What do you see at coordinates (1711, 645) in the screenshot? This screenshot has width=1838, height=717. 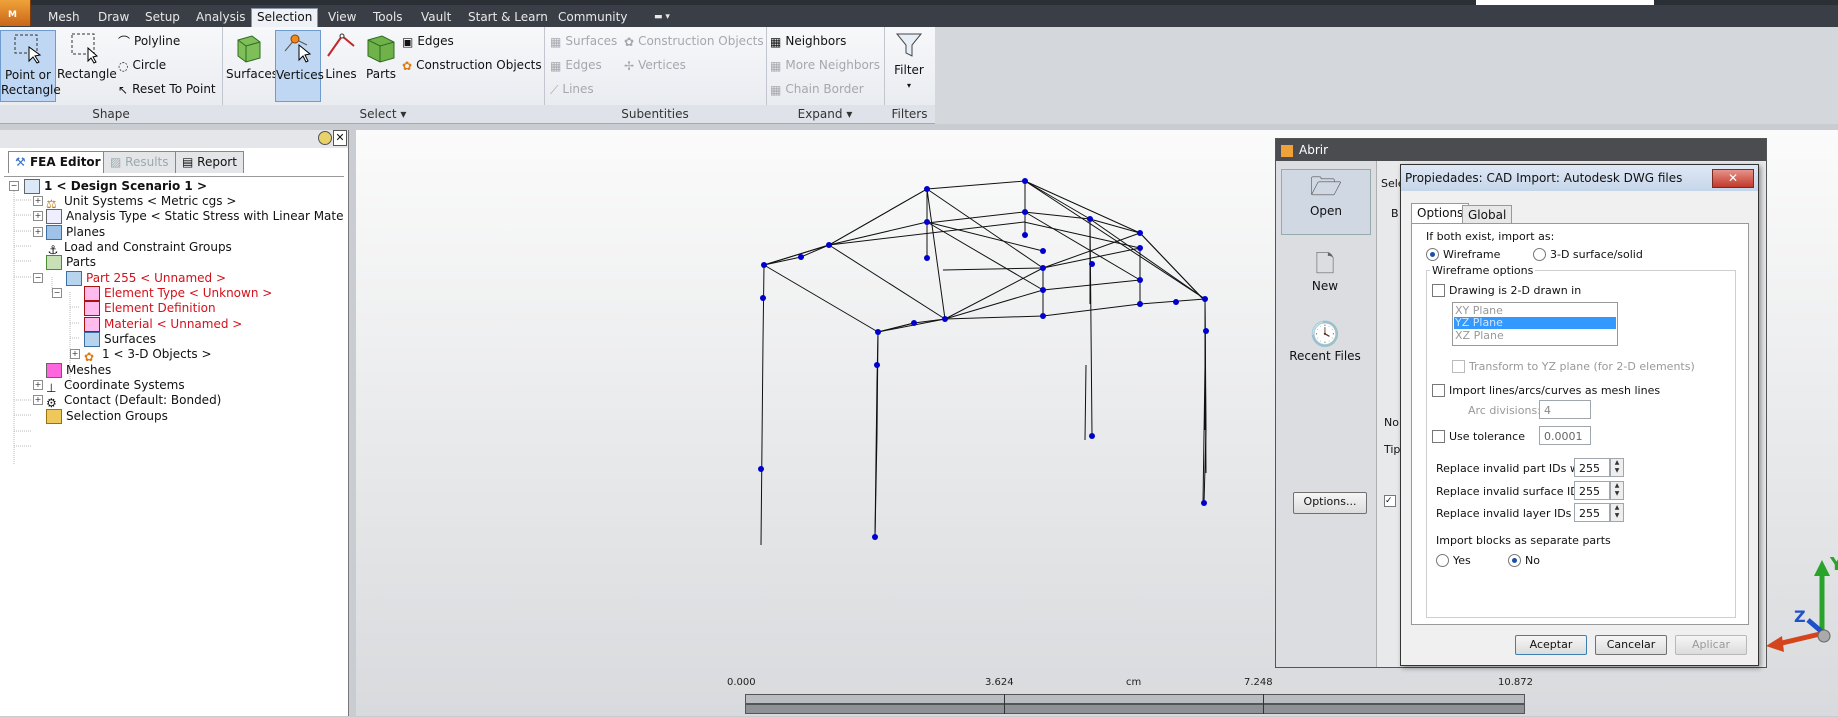 I see `aplicar-button: Aplicar` at bounding box center [1711, 645].